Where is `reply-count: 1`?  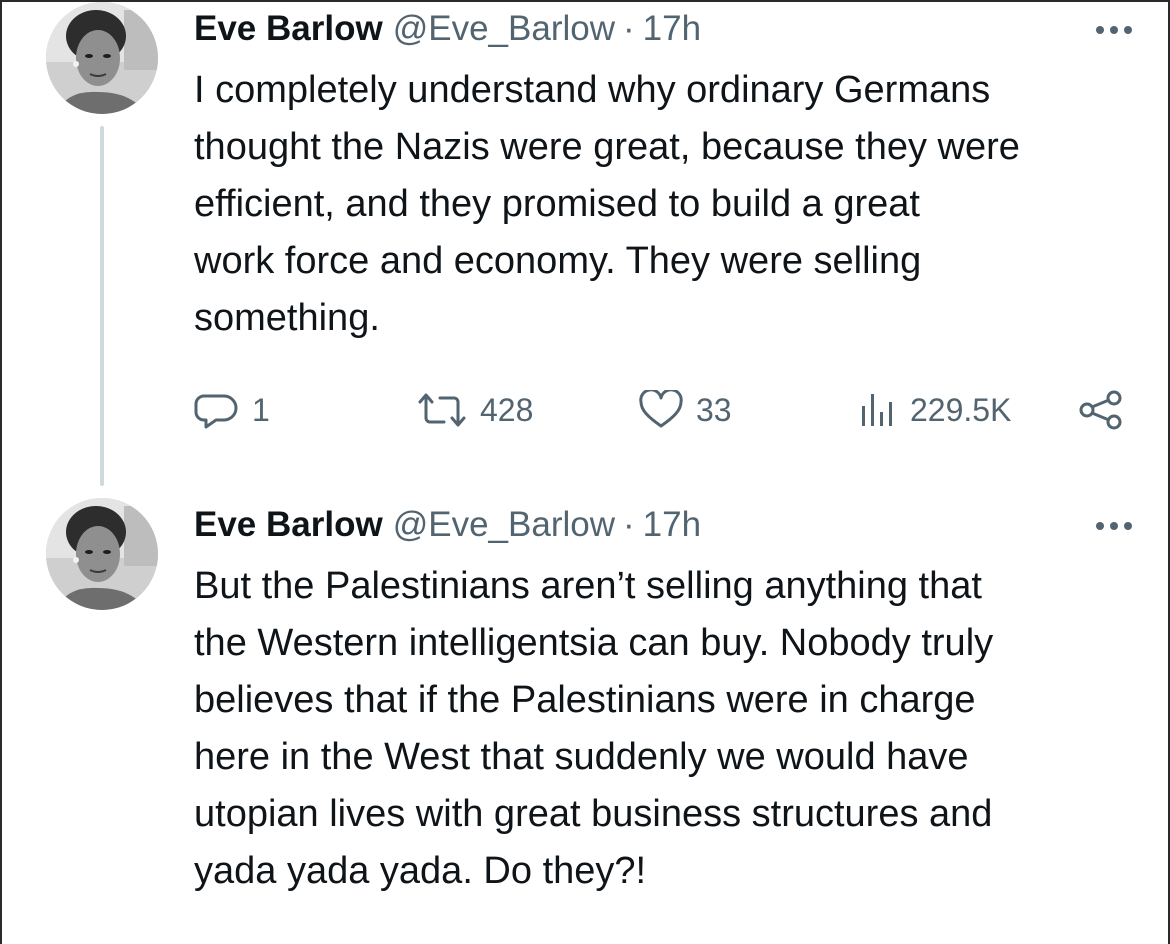 reply-count: 1 is located at coordinates (261, 409).